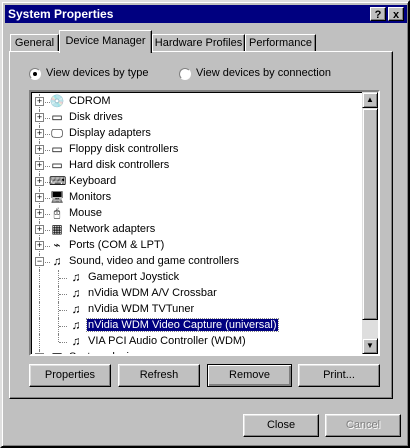  I want to click on tree-item-label: CDROM, so click(90, 101).